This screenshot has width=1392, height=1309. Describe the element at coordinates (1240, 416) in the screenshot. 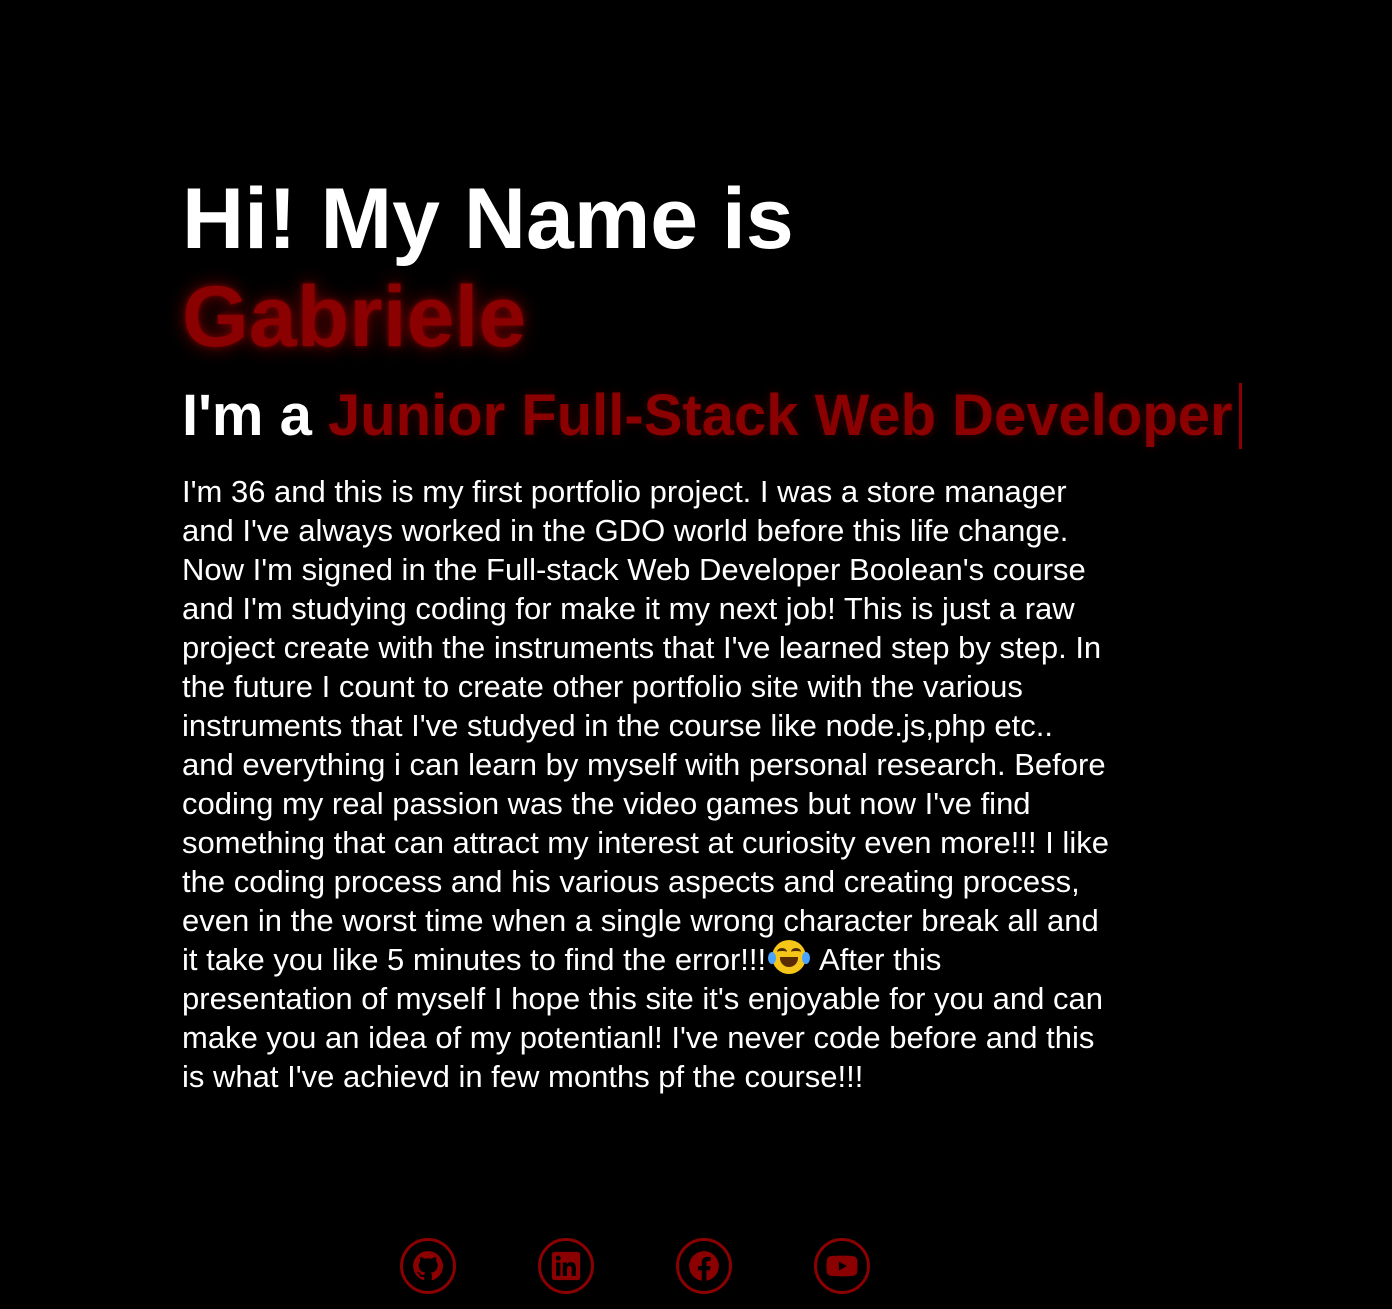

I see `typing-cursor` at that location.